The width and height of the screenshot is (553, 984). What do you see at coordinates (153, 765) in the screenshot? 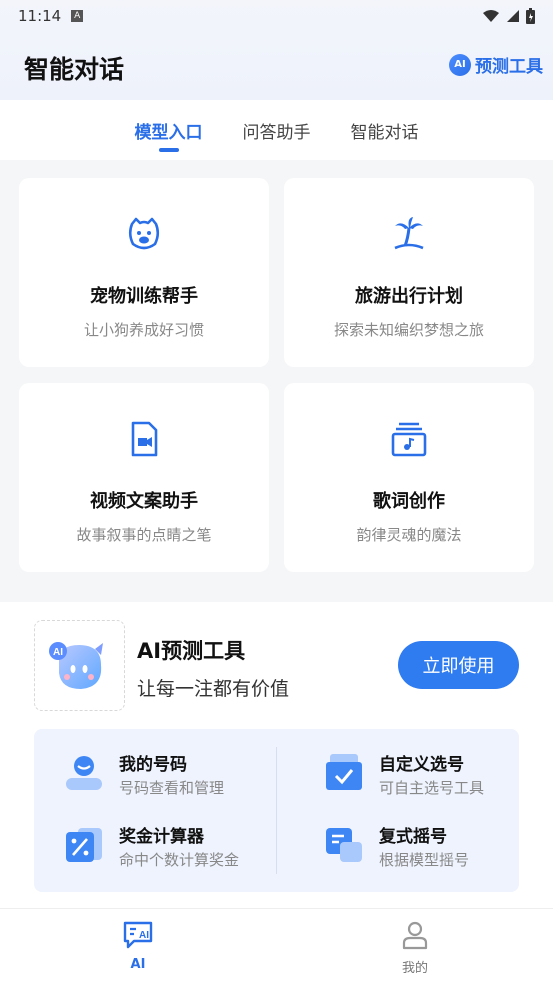
I see `tool-title: 我的号码` at bounding box center [153, 765].